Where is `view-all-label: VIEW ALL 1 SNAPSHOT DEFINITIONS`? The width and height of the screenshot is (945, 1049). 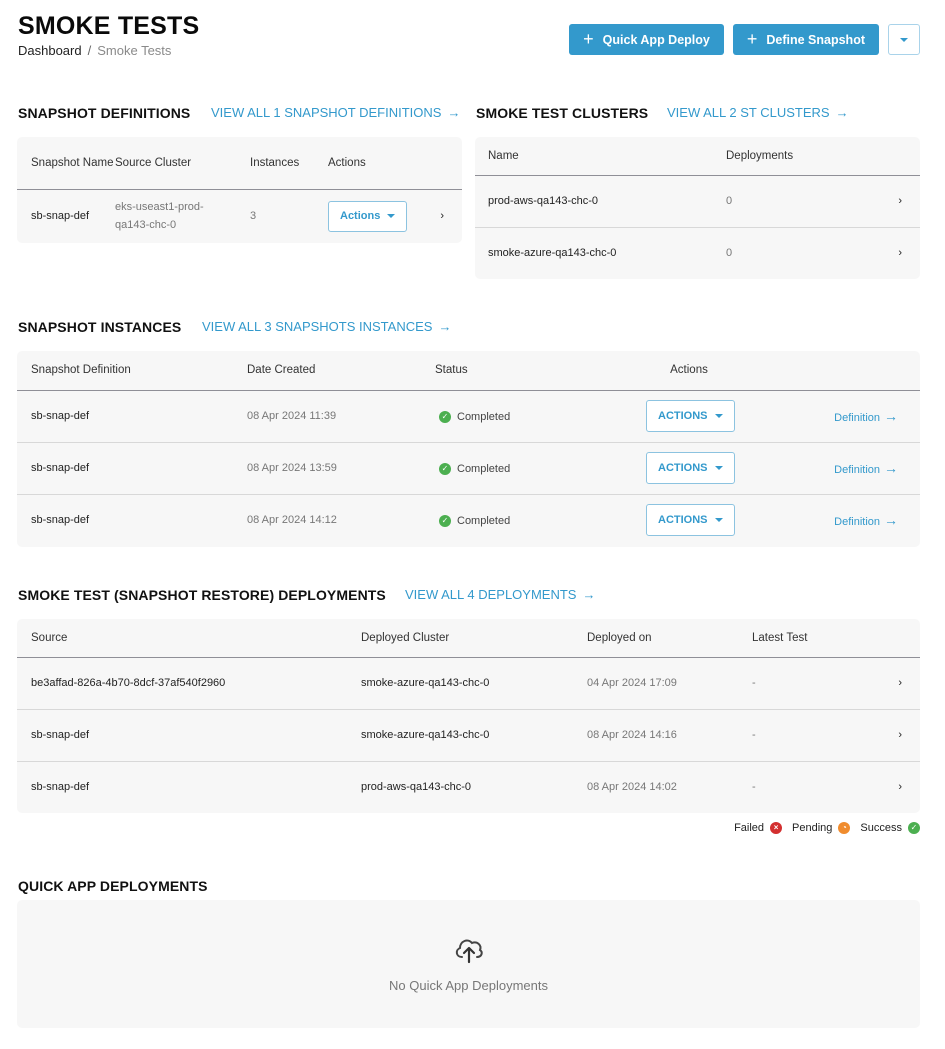 view-all-label: VIEW ALL 1 SNAPSHOT DEFINITIONS is located at coordinates (326, 112).